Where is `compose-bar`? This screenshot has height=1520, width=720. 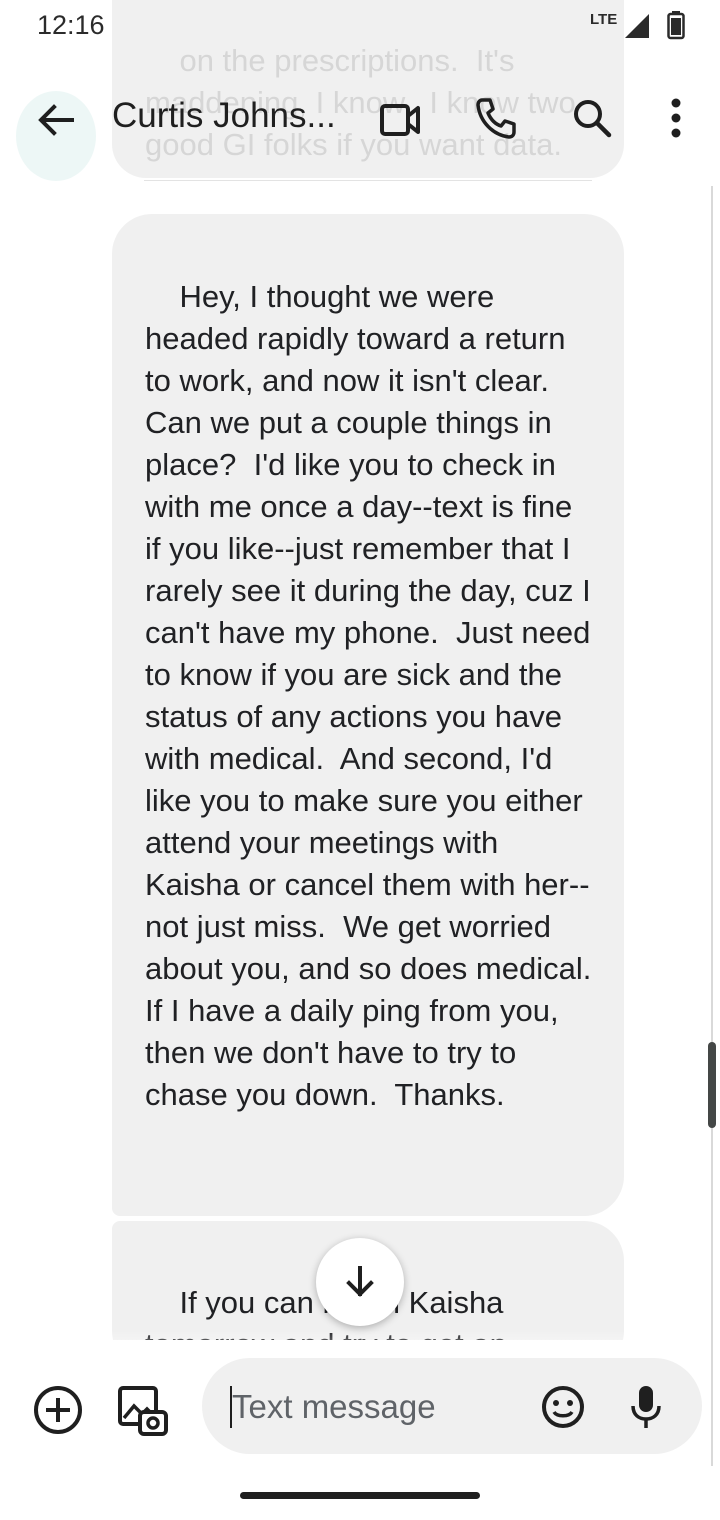
compose-bar is located at coordinates (360, 1410).